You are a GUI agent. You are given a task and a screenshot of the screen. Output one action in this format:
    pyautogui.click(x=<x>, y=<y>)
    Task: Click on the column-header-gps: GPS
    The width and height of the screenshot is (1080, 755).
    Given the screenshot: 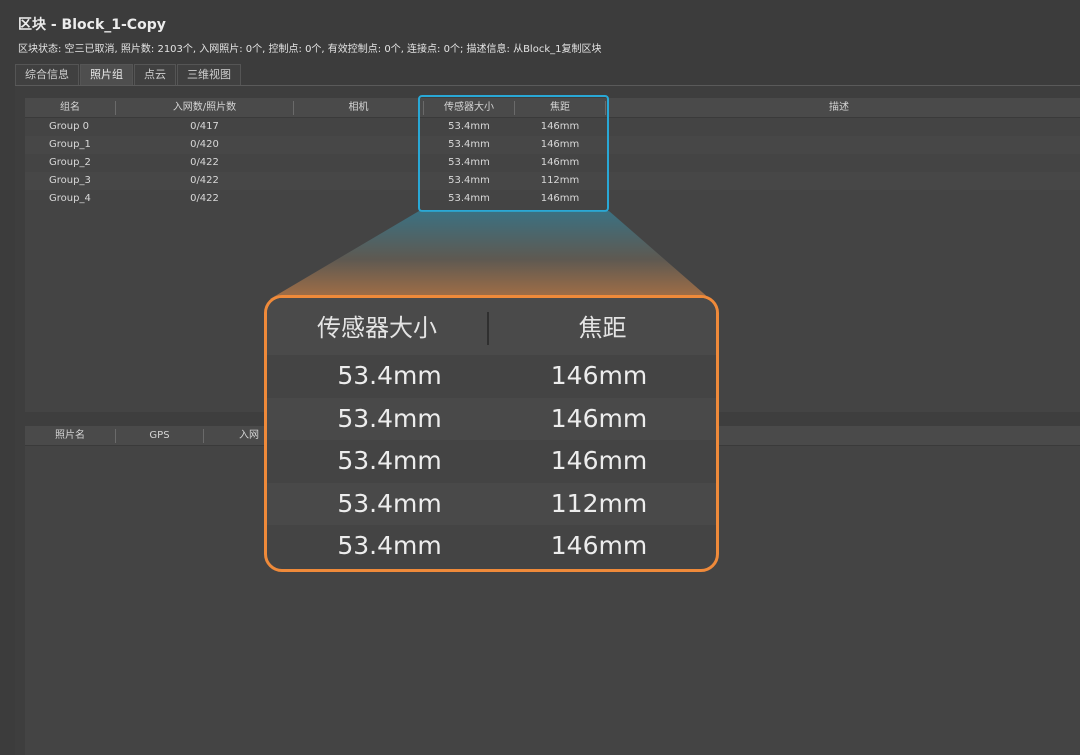 What is the action you would take?
    pyautogui.click(x=159, y=436)
    